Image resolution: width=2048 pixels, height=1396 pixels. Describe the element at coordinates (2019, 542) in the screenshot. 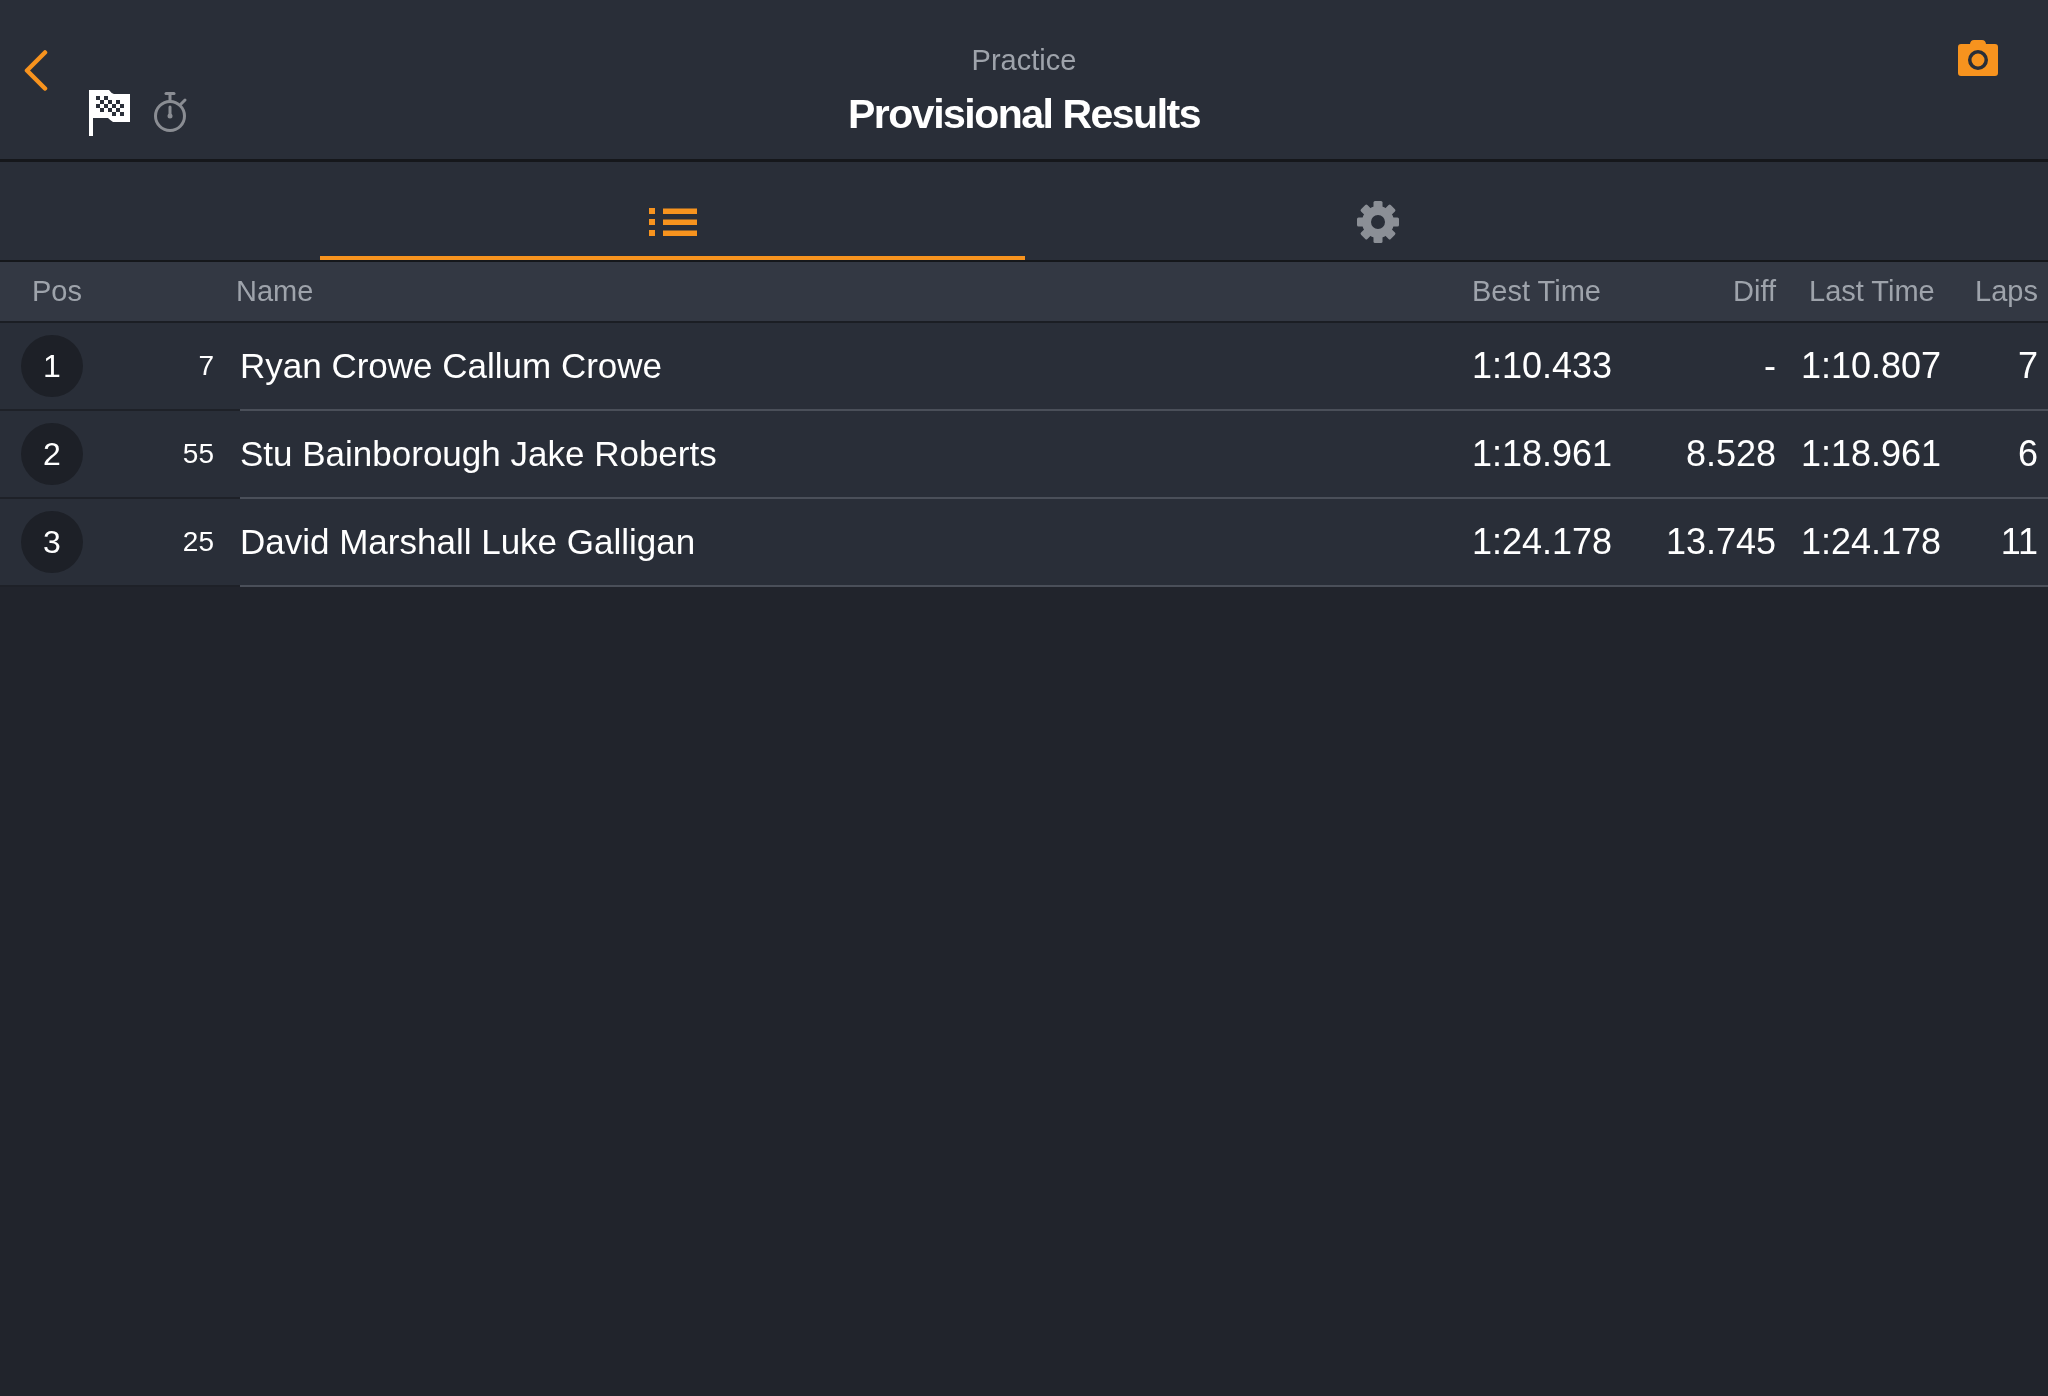

I see `lap-count: 11` at that location.